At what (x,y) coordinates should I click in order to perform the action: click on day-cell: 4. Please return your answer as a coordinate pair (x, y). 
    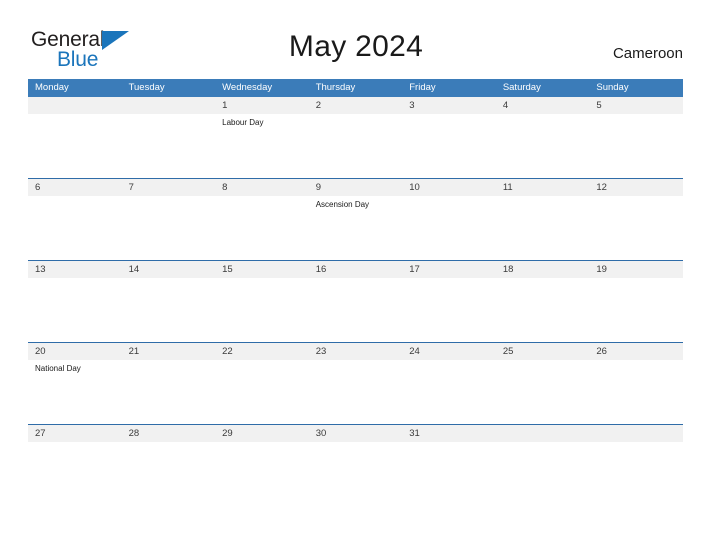
    Looking at the image, I should click on (542, 137).